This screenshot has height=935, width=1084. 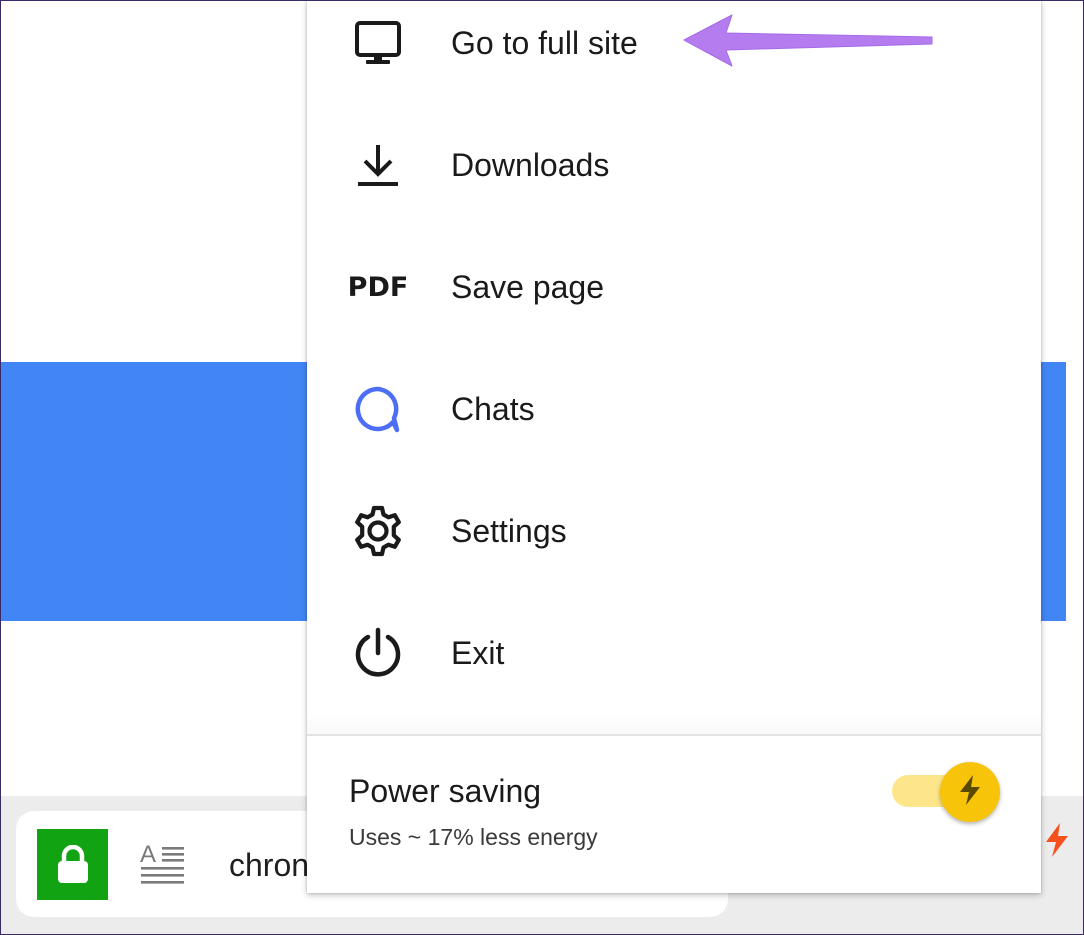 I want to click on download-icon, so click(x=378, y=165).